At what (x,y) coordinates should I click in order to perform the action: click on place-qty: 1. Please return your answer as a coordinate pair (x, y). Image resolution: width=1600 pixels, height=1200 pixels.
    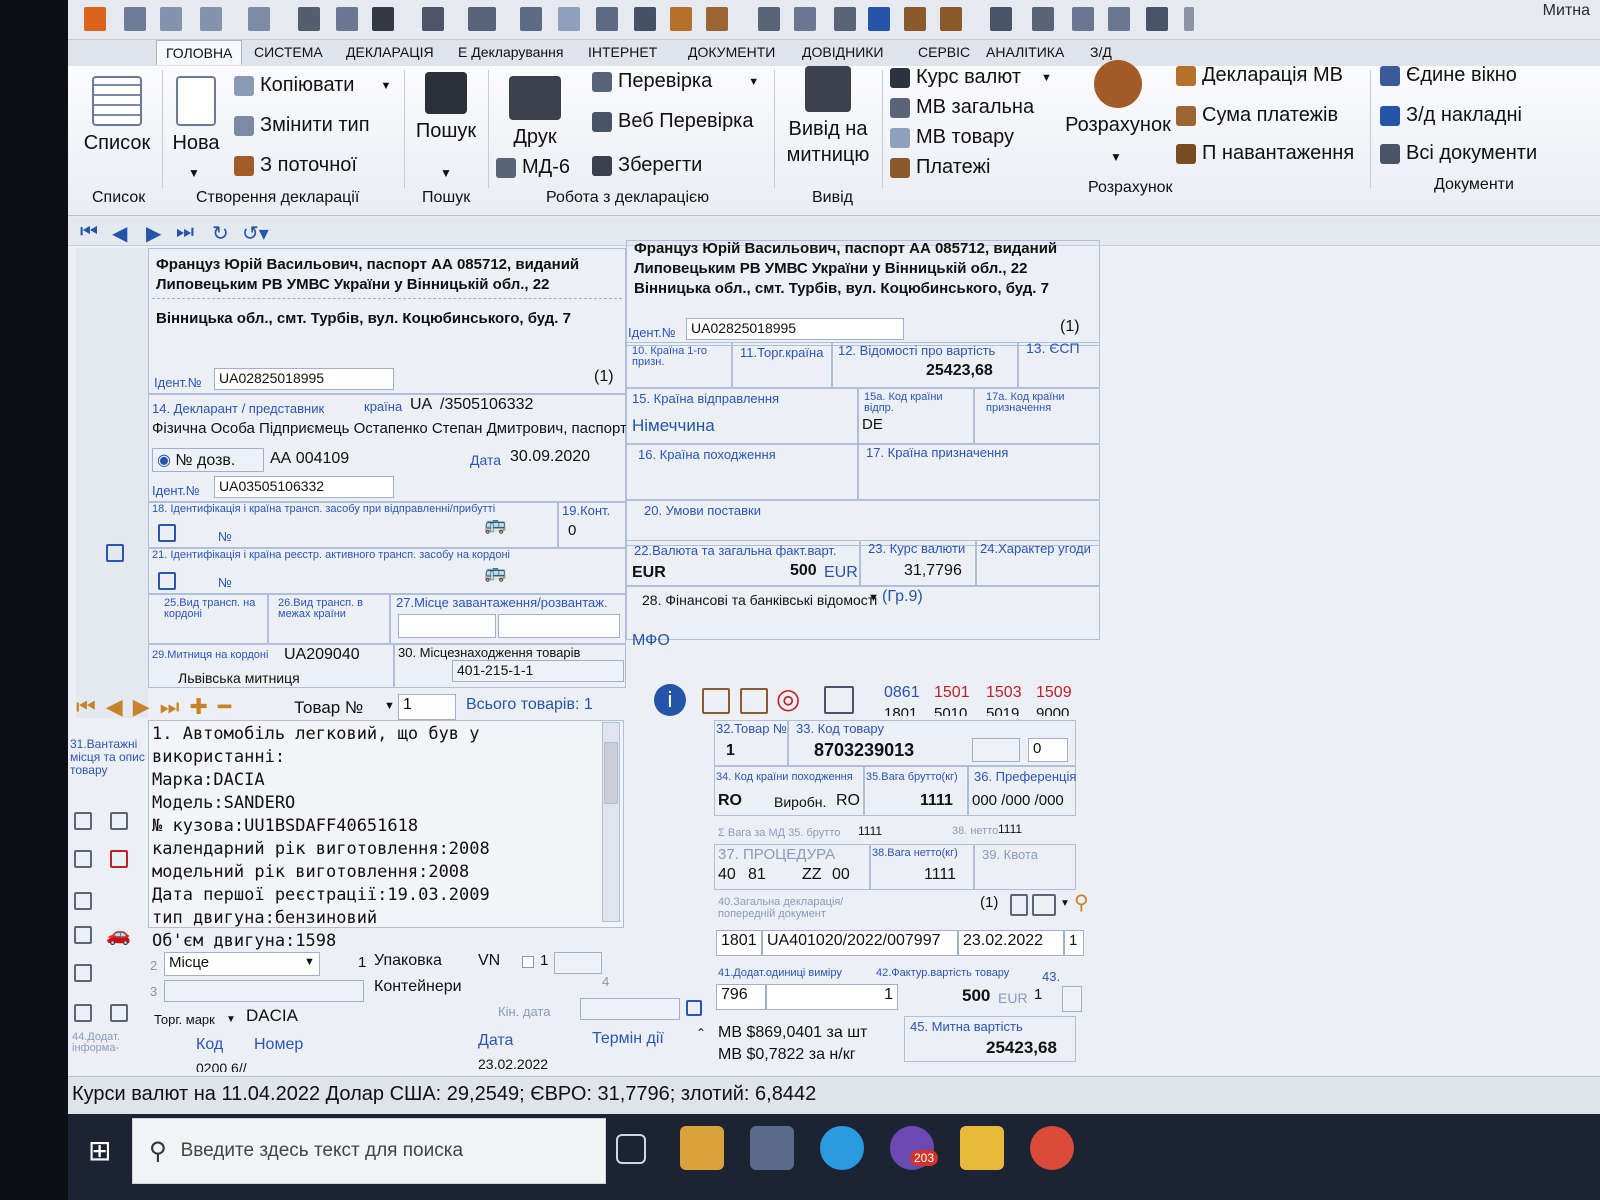
    Looking at the image, I should click on (362, 962).